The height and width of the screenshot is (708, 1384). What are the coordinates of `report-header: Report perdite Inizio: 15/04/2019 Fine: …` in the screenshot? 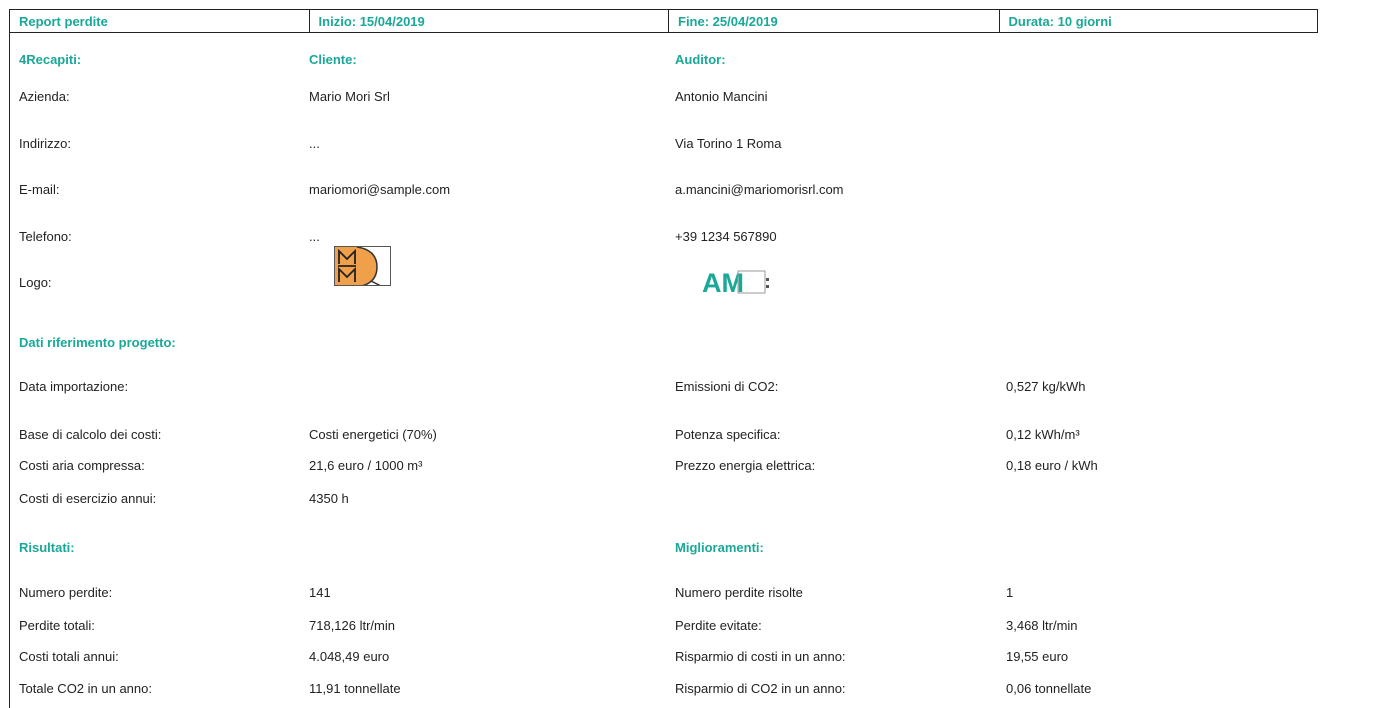 It's located at (663, 21).